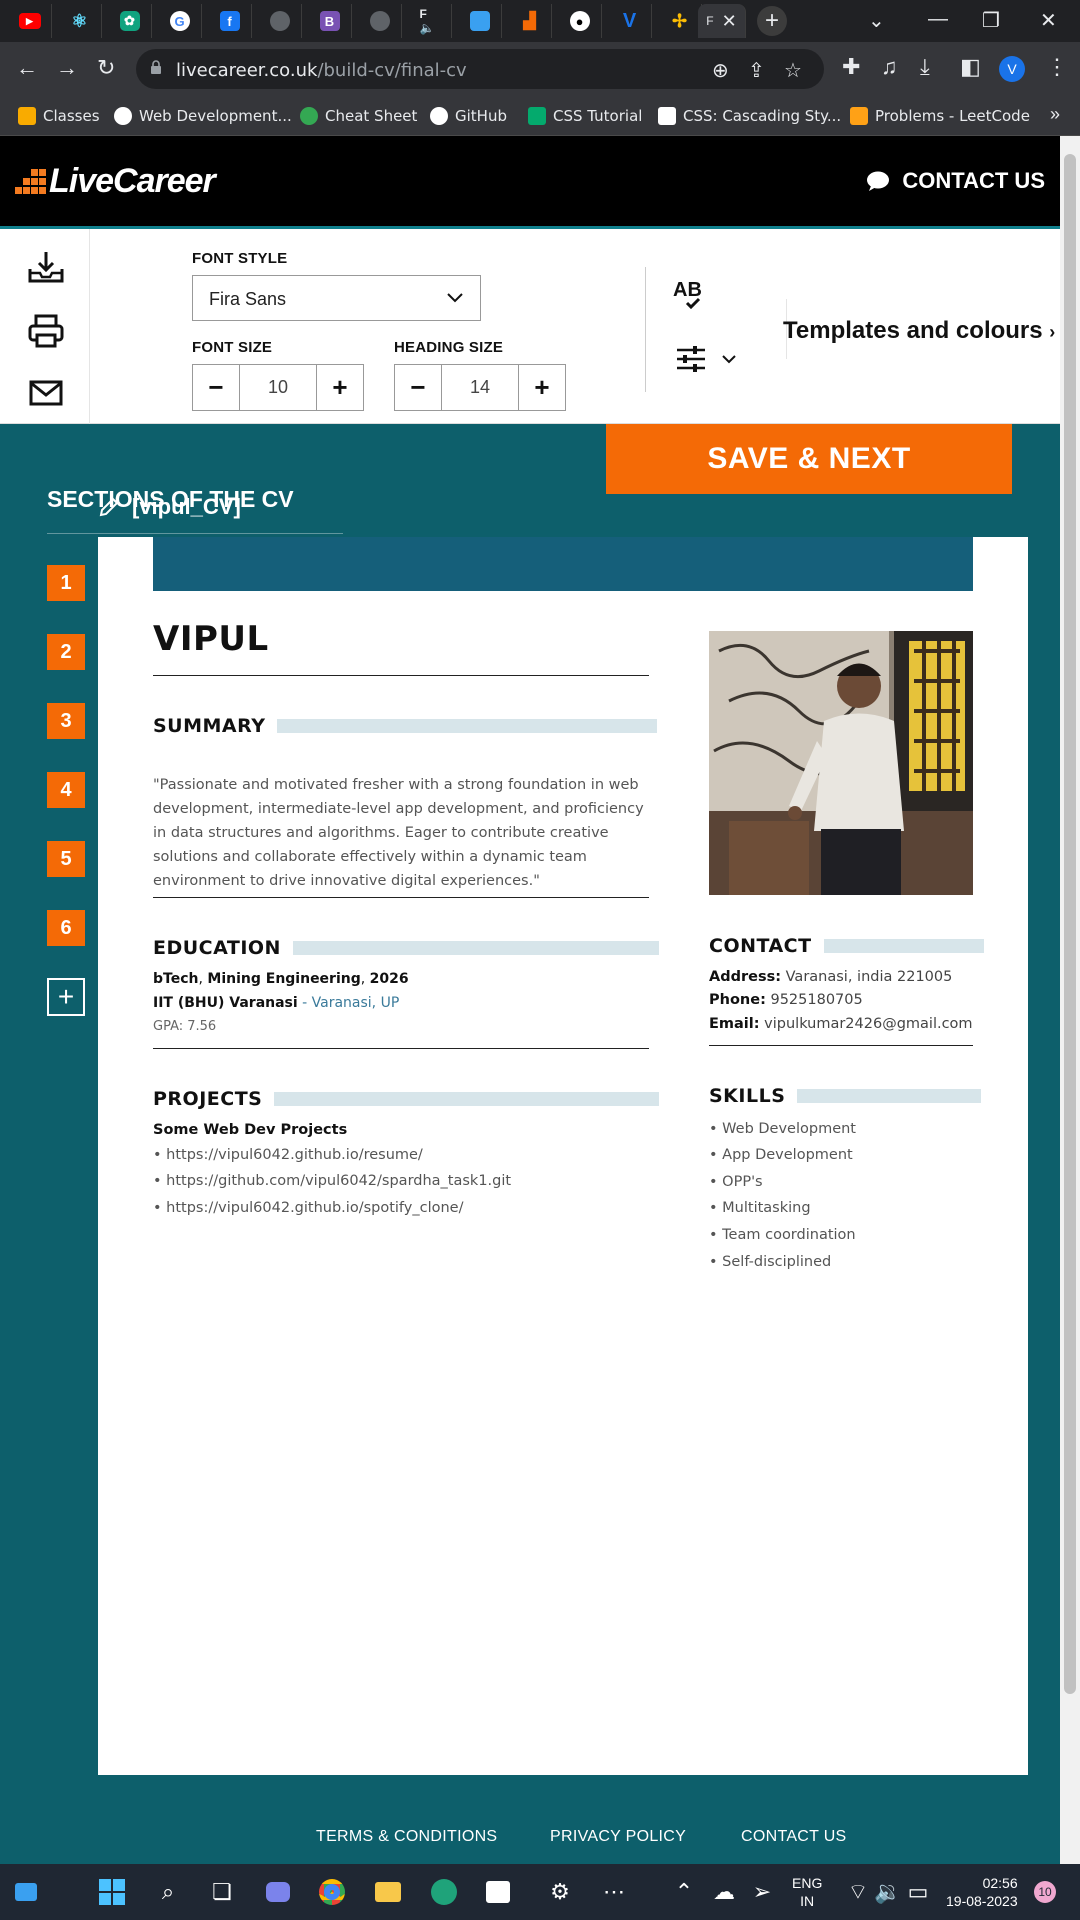 This screenshot has width=1080, height=1920. I want to click on tab-bars: ▟, so click(530, 21).